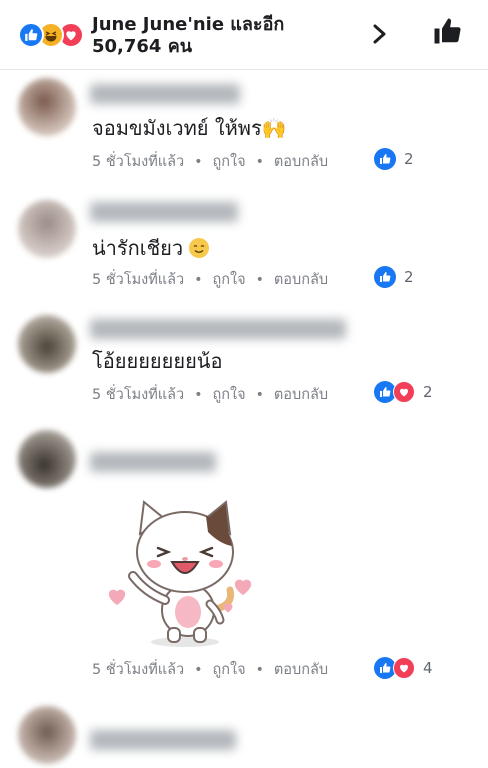 This screenshot has width=488, height=768. I want to click on comment-text: โอ้ยยยยยยยน้อ, so click(157, 361).